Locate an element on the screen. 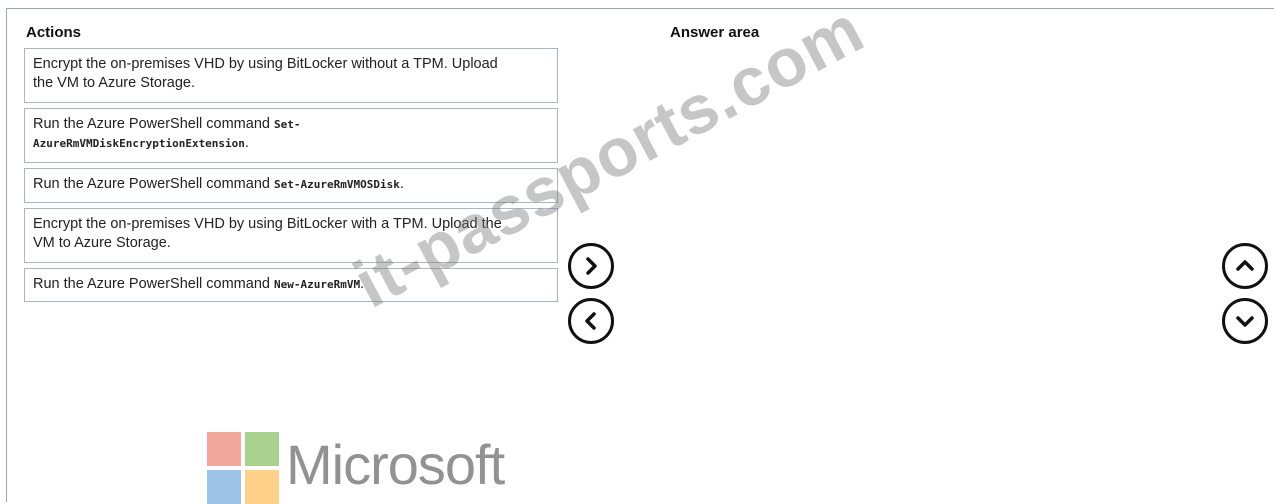  microsoft-logo-text: Microsoft is located at coordinates (395, 464).